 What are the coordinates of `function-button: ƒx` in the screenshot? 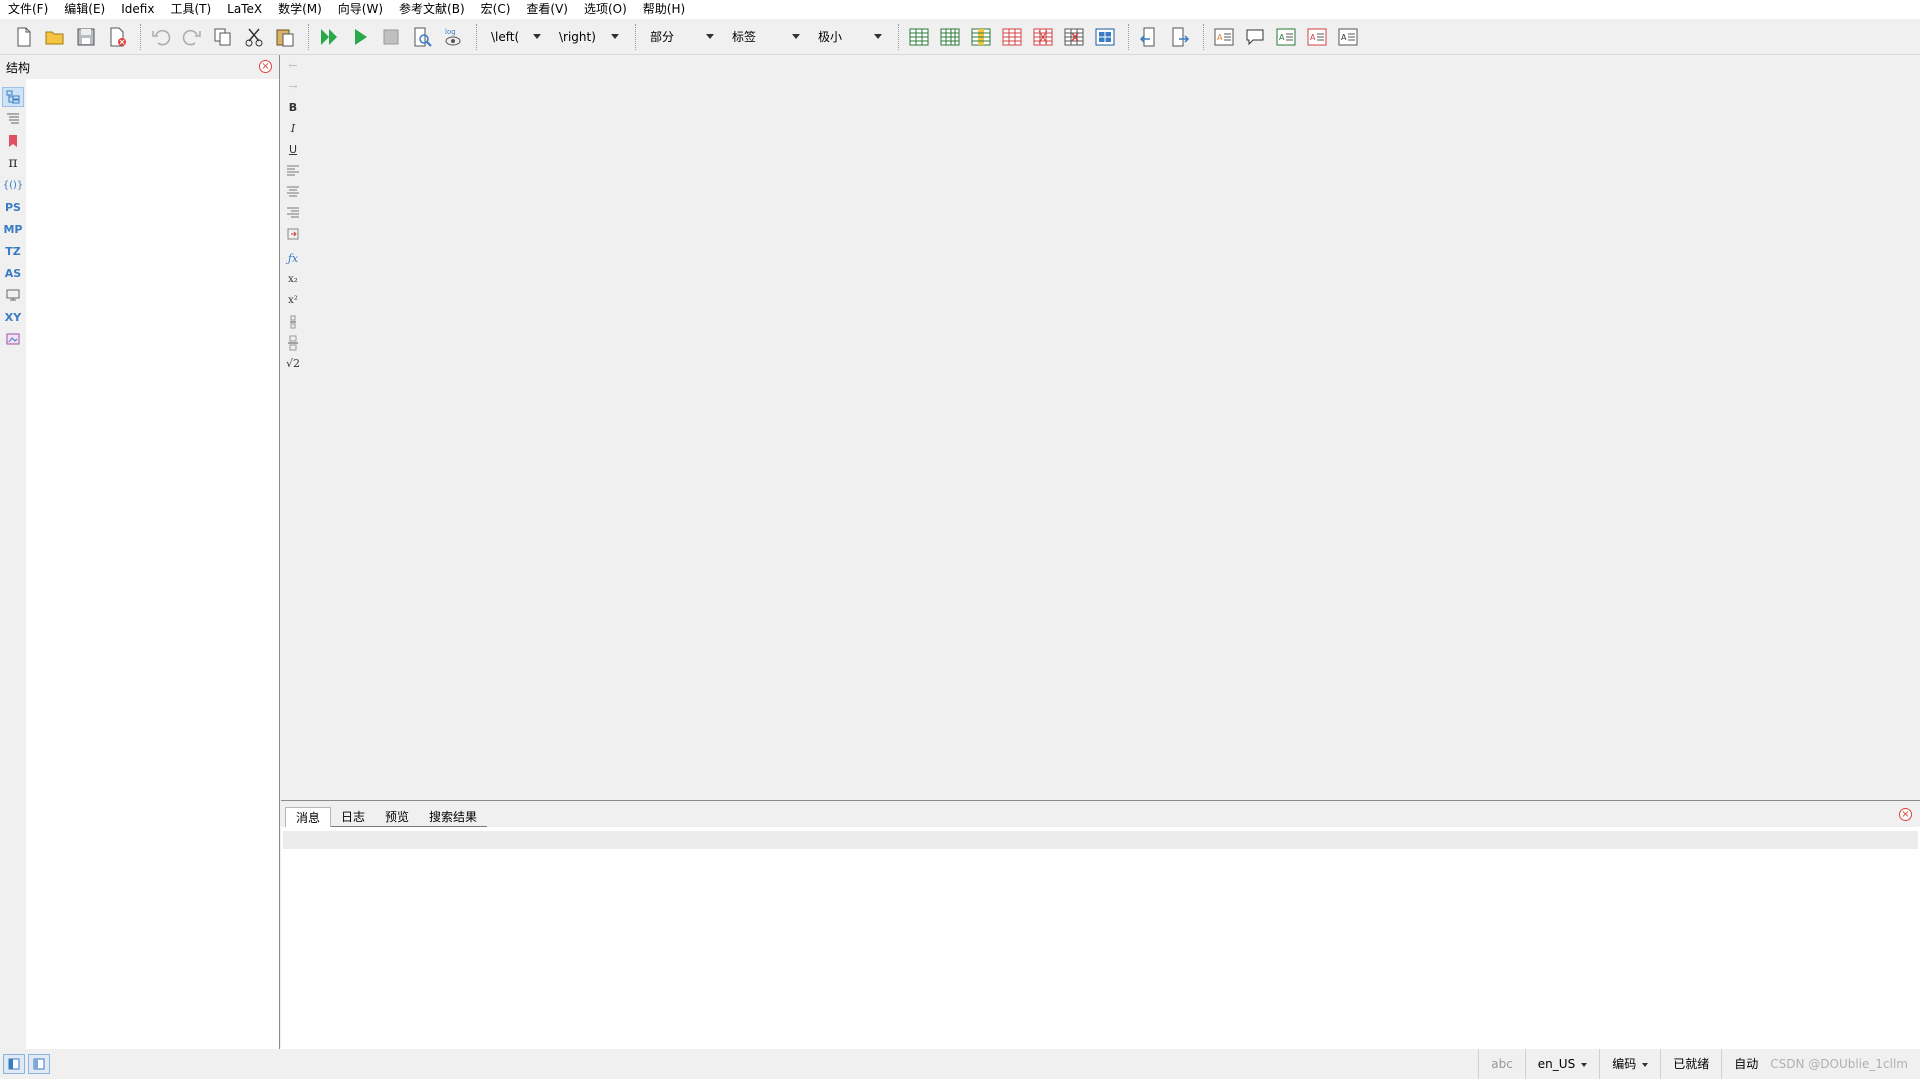 It's located at (293, 258).